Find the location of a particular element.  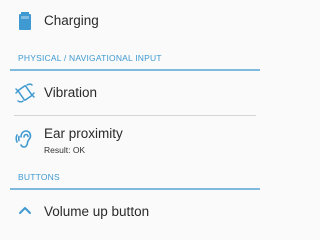

chevron-up-icon is located at coordinates (25, 211).